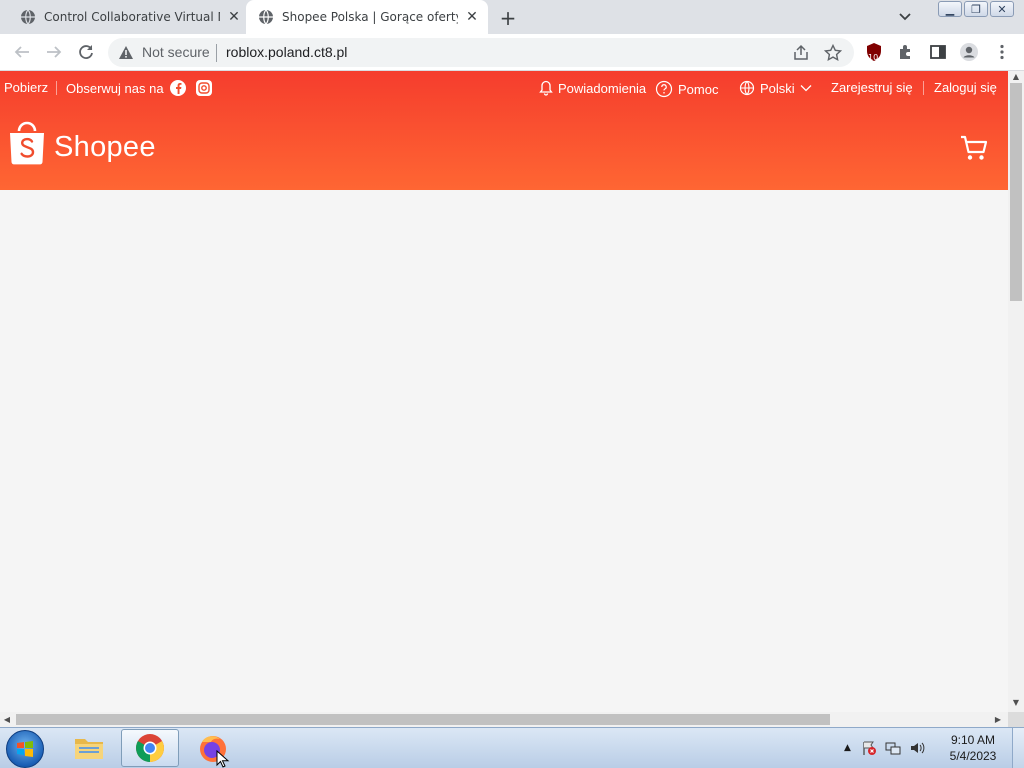 The image size is (1024, 768). I want to click on horizontal-scrollbar: ◀ ▶, so click(504, 719).